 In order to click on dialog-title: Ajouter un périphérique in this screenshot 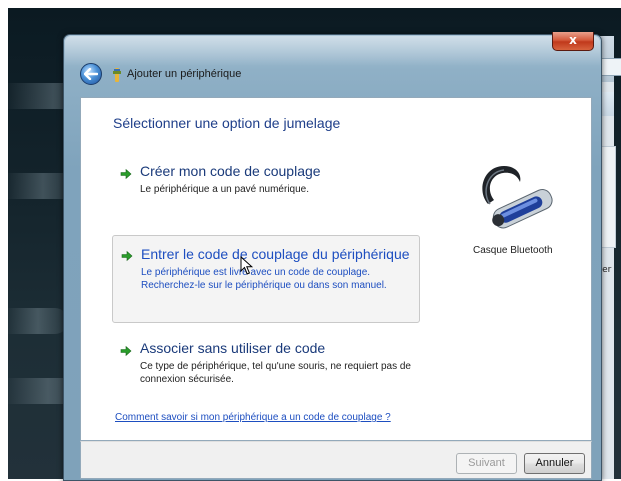, I will do `click(184, 74)`.